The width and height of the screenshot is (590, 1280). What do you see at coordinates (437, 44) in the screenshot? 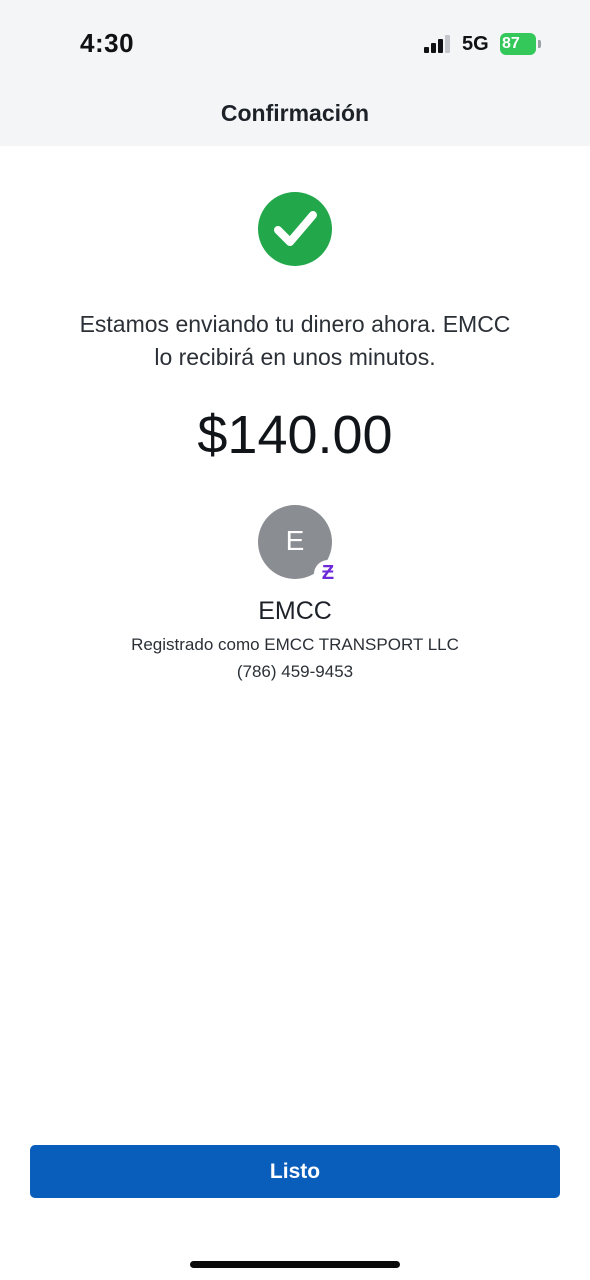
I see `cellular-signal-icon` at bounding box center [437, 44].